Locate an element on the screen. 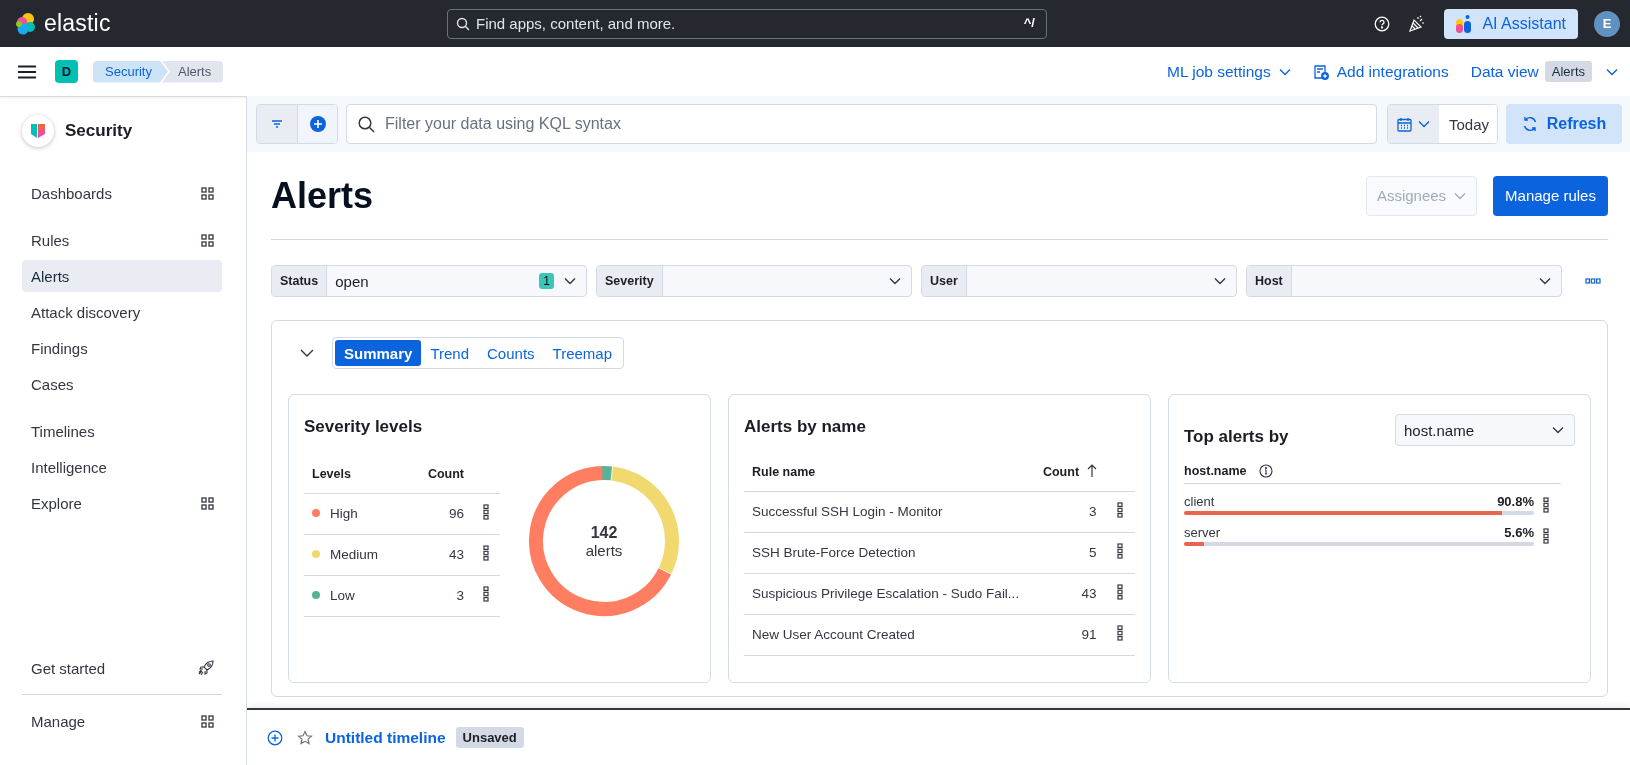 The image size is (1630, 765). assistant-icon is located at coordinates (1464, 23).